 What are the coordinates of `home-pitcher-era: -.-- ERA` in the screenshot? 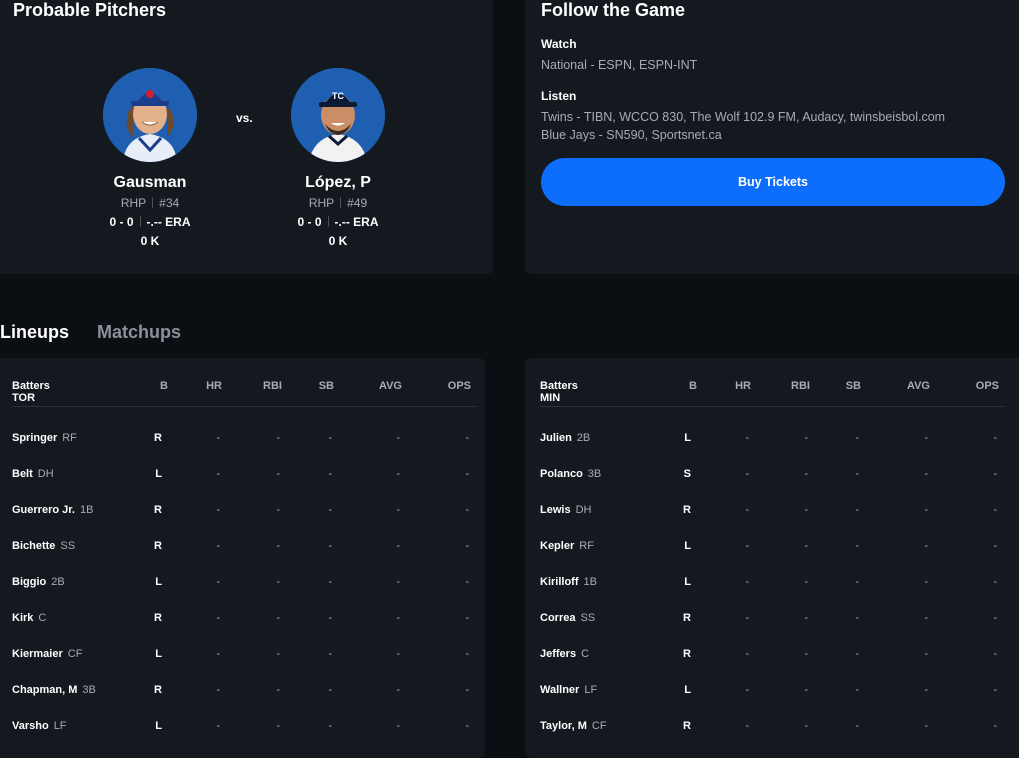 It's located at (356, 222).